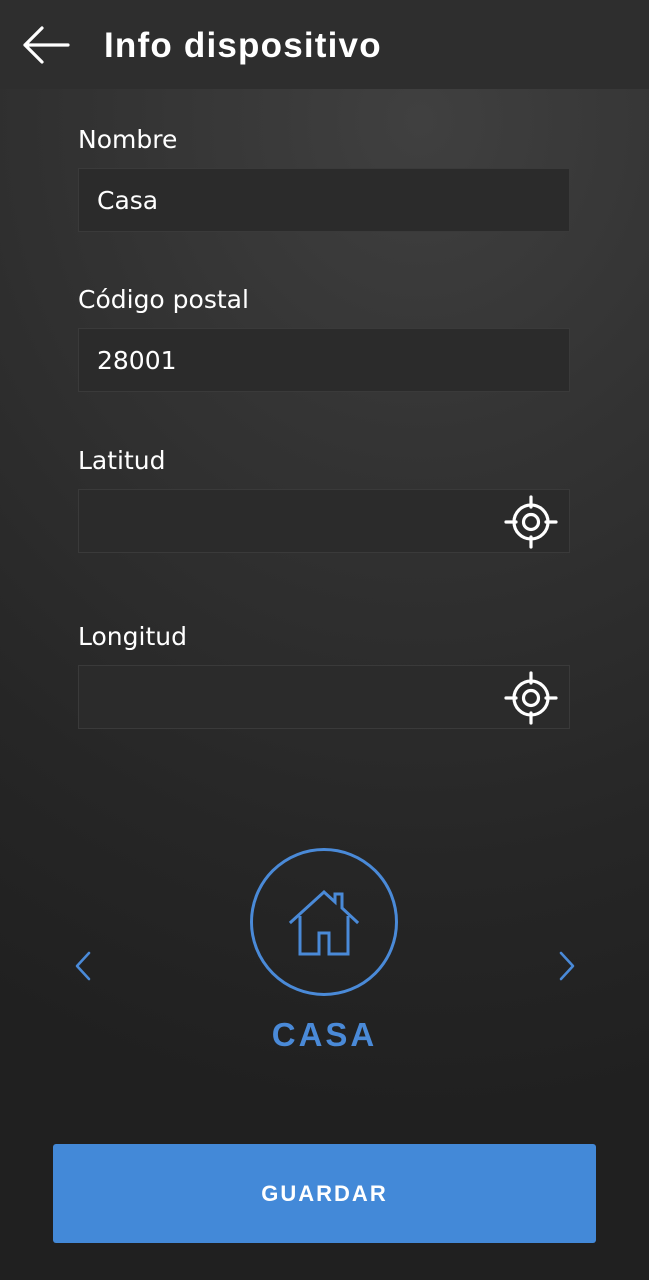 This screenshot has width=649, height=1280. I want to click on chevron-left-icon, so click(83, 966).